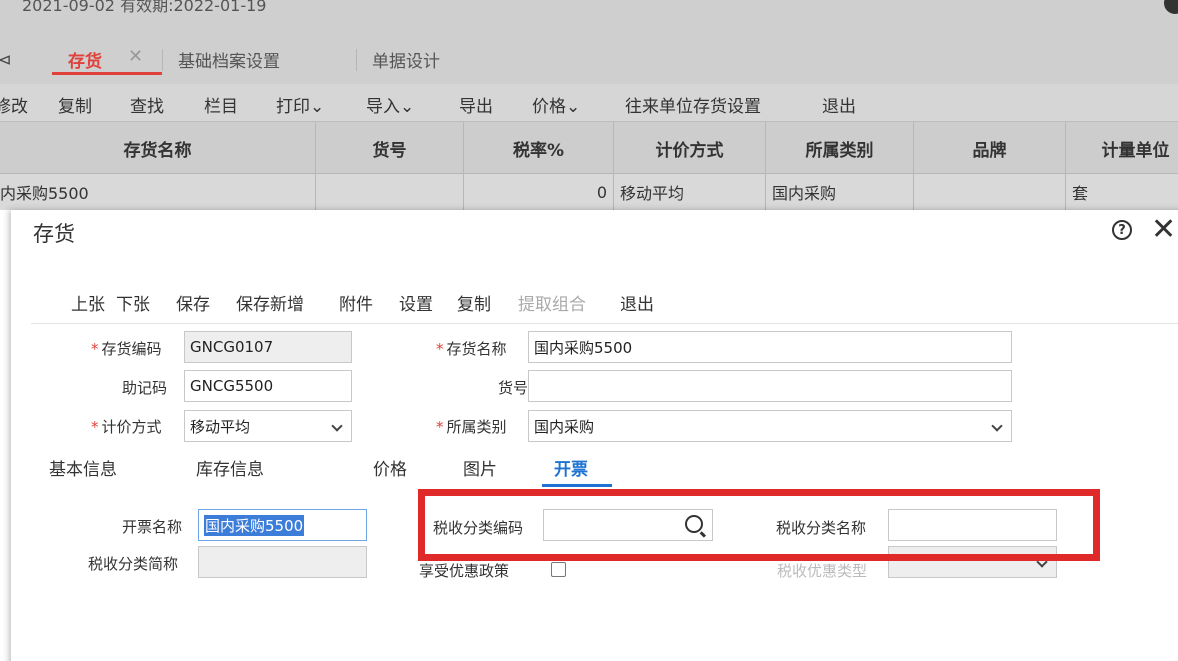 The height and width of the screenshot is (661, 1178). What do you see at coordinates (1122, 192) in the screenshot?
I see `cell-unit: 套` at bounding box center [1122, 192].